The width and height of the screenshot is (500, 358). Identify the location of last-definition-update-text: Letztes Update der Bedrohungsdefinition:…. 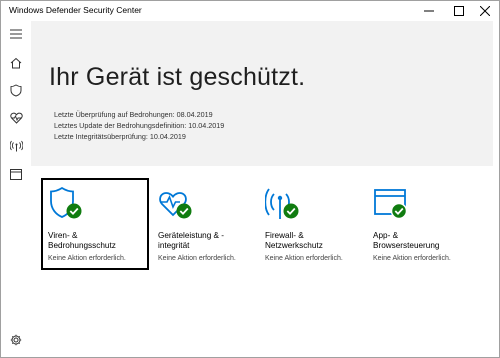
(139, 125).